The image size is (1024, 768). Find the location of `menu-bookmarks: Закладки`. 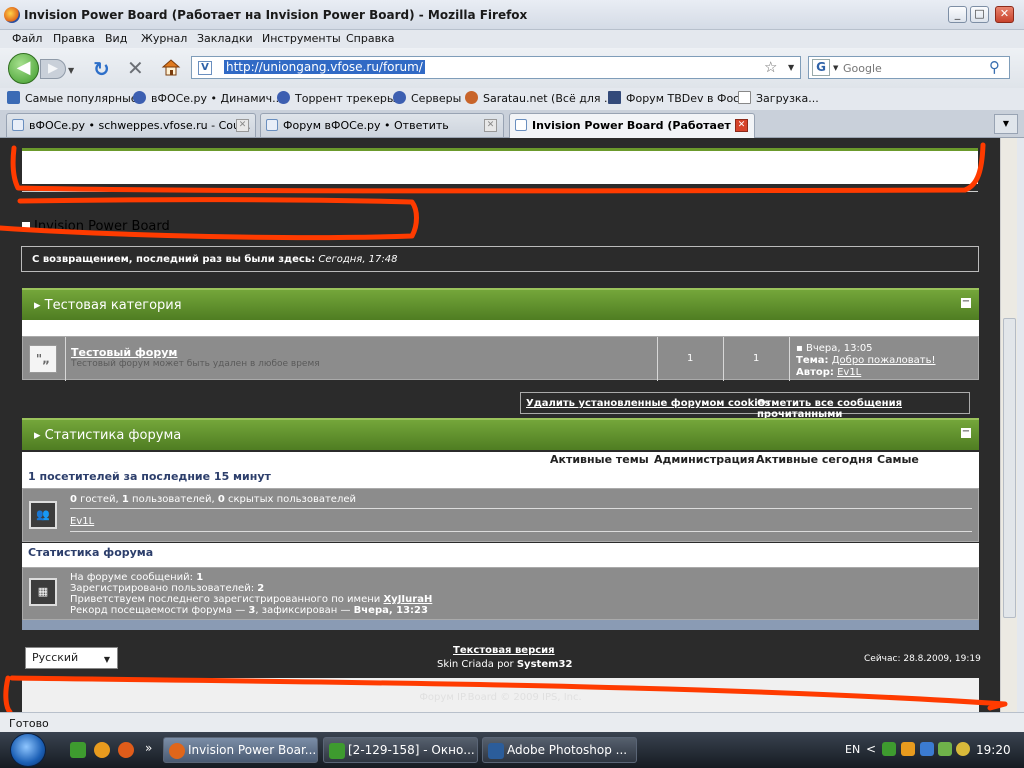

menu-bookmarks: Закладки is located at coordinates (225, 38).